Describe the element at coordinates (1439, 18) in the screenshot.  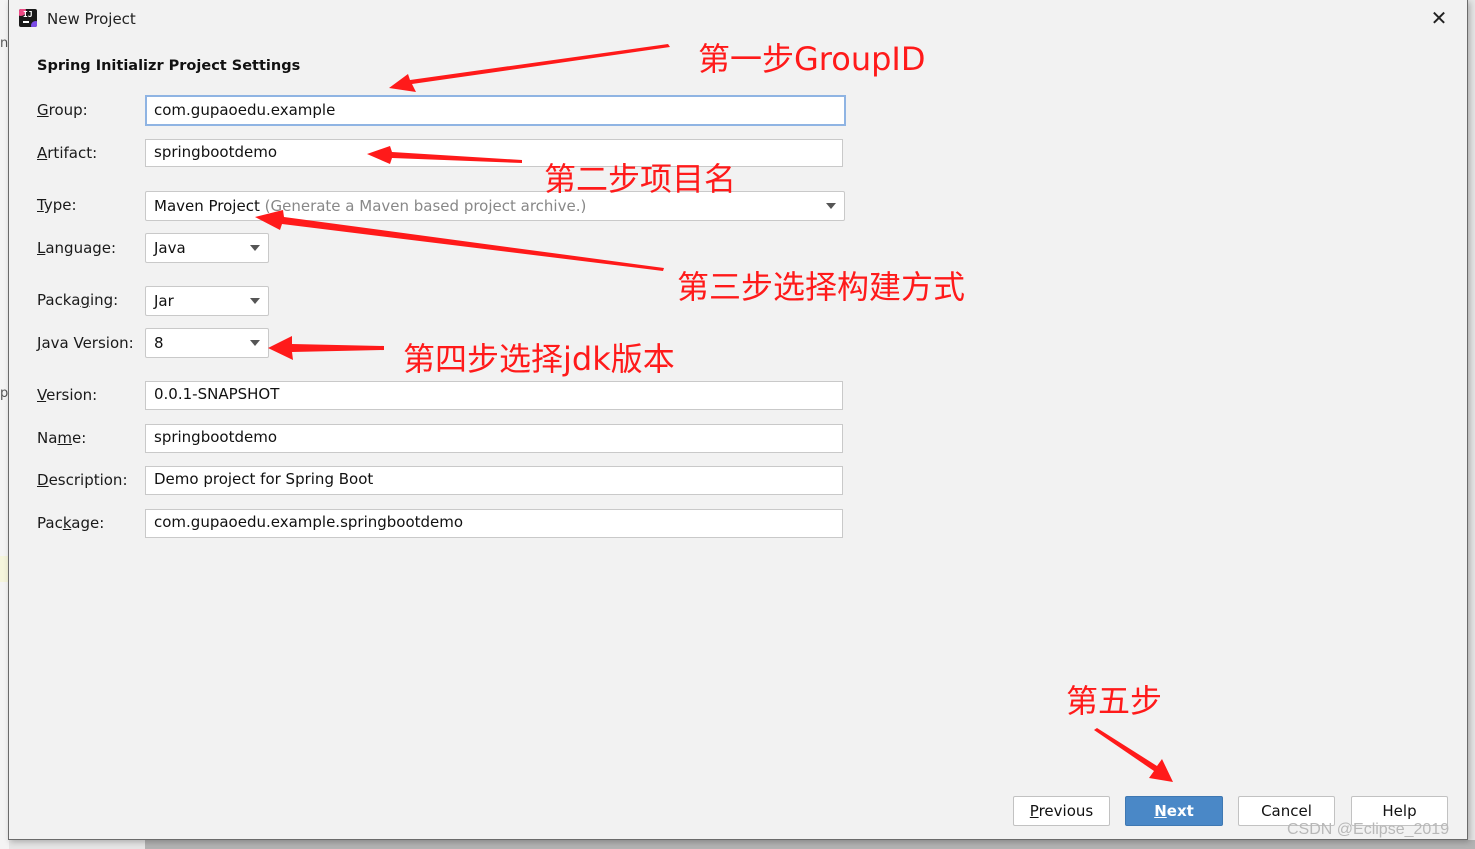
I see `close-icon: ✕` at that location.